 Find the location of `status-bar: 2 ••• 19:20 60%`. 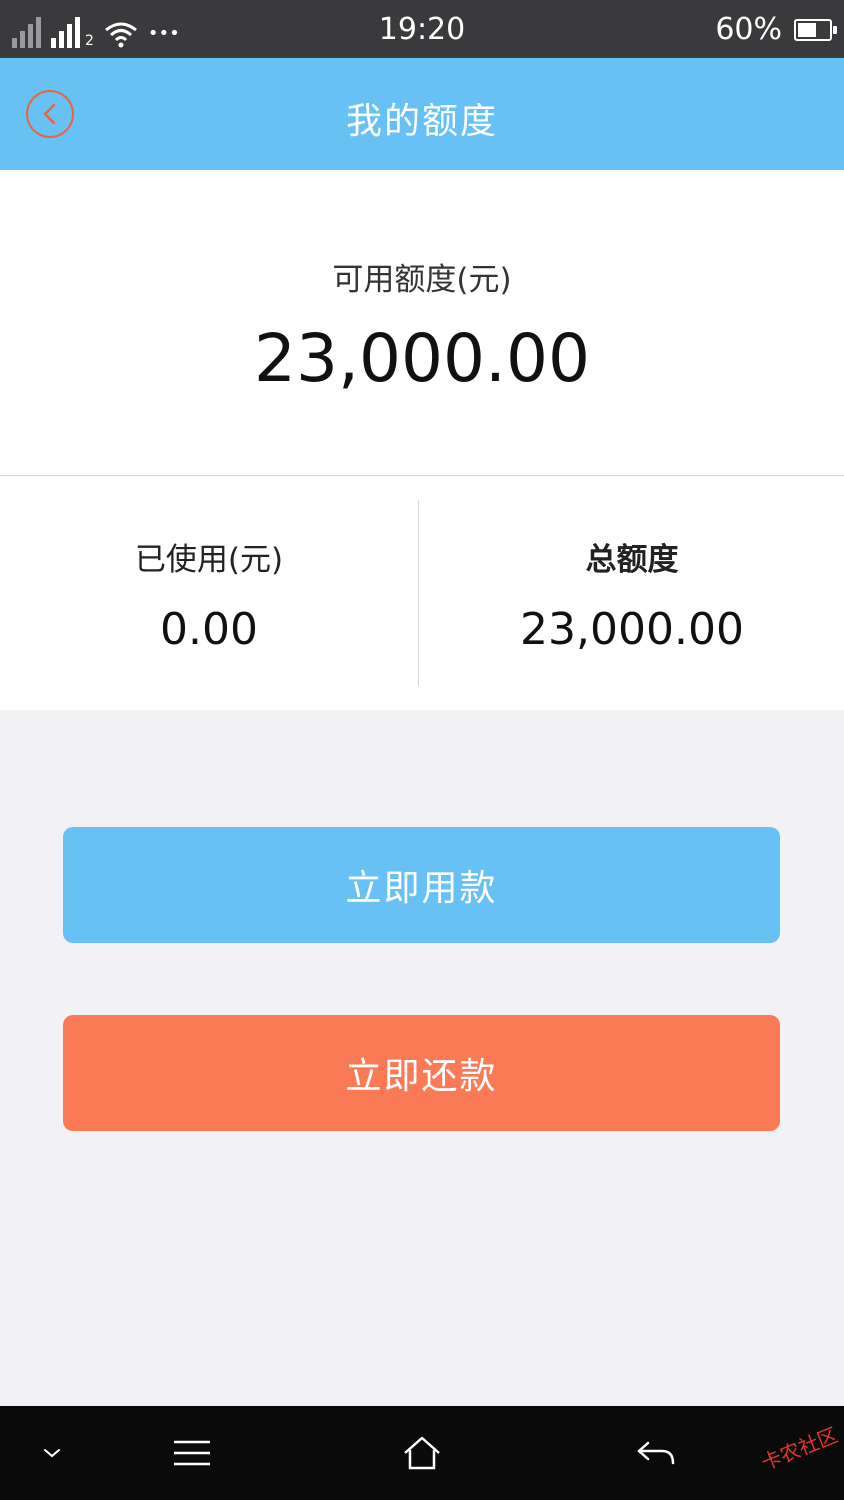

status-bar: 2 ••• 19:20 60% is located at coordinates (422, 29).